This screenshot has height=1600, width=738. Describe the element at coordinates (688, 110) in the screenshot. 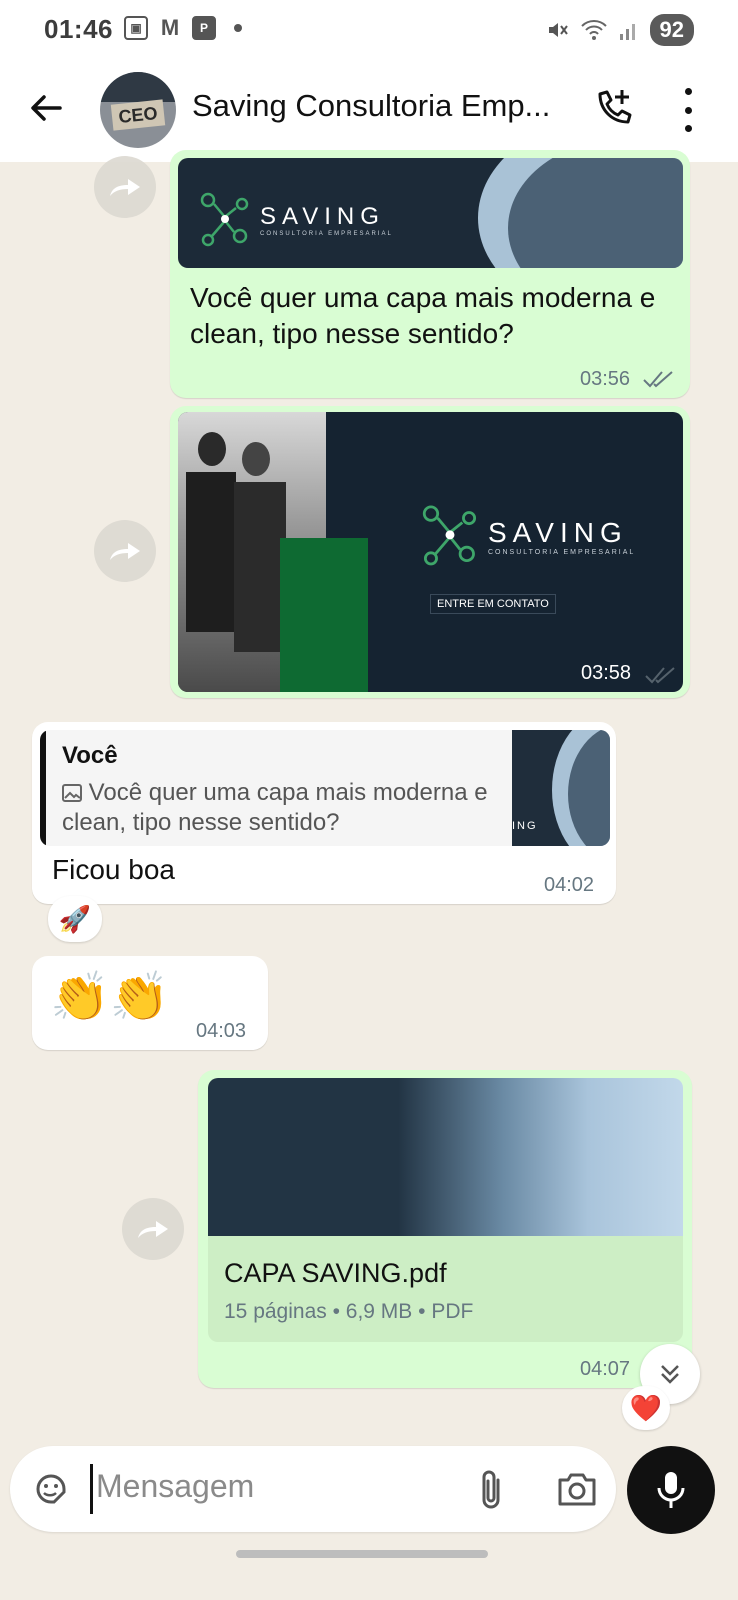

I see `more-options-icon` at that location.